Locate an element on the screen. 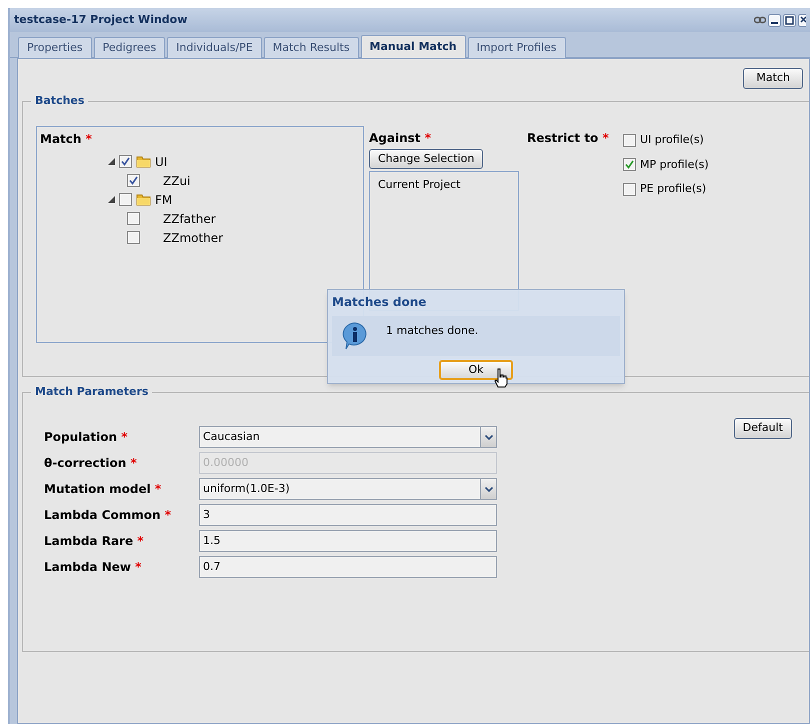 This screenshot has width=810, height=724. dropdown-value: Caucasian is located at coordinates (231, 436).